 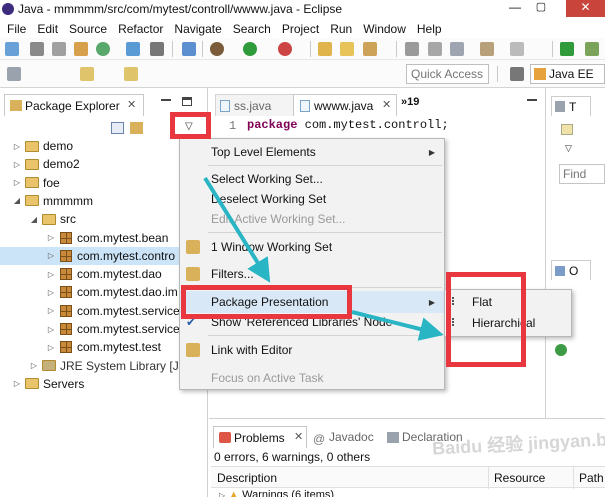 I want to click on tree-item: ▷ demo2, so click(x=40, y=164).